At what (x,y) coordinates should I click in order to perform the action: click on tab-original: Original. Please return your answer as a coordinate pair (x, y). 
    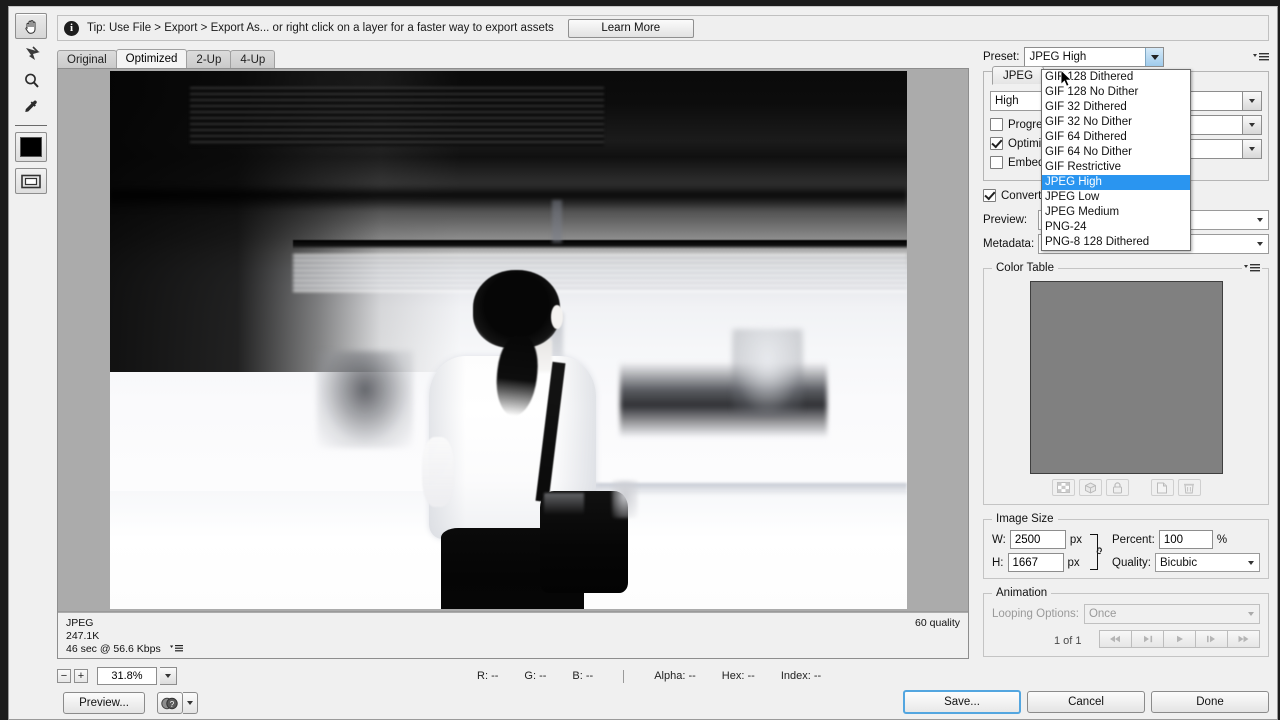
    Looking at the image, I should click on (87, 59).